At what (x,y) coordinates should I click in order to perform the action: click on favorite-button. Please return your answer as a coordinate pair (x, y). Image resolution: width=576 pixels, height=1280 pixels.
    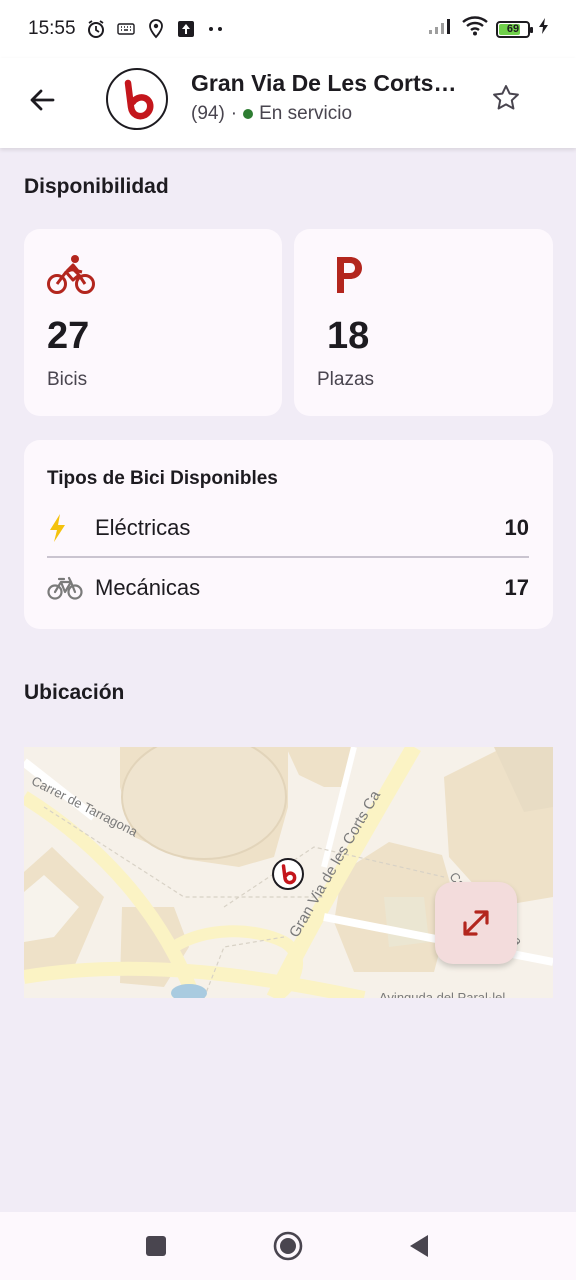
    Looking at the image, I should click on (506, 98).